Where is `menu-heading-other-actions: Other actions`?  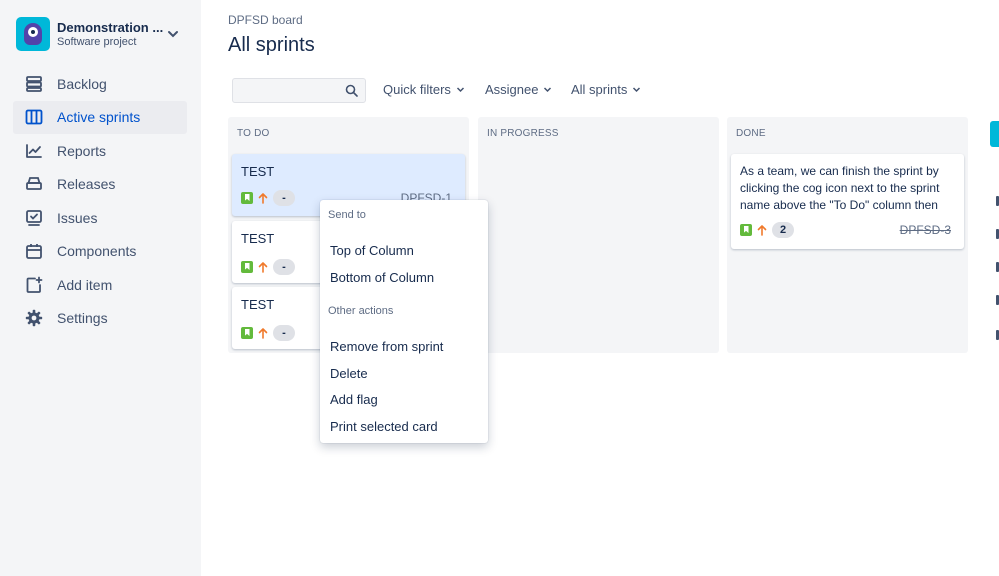
menu-heading-other-actions: Other actions is located at coordinates (361, 311).